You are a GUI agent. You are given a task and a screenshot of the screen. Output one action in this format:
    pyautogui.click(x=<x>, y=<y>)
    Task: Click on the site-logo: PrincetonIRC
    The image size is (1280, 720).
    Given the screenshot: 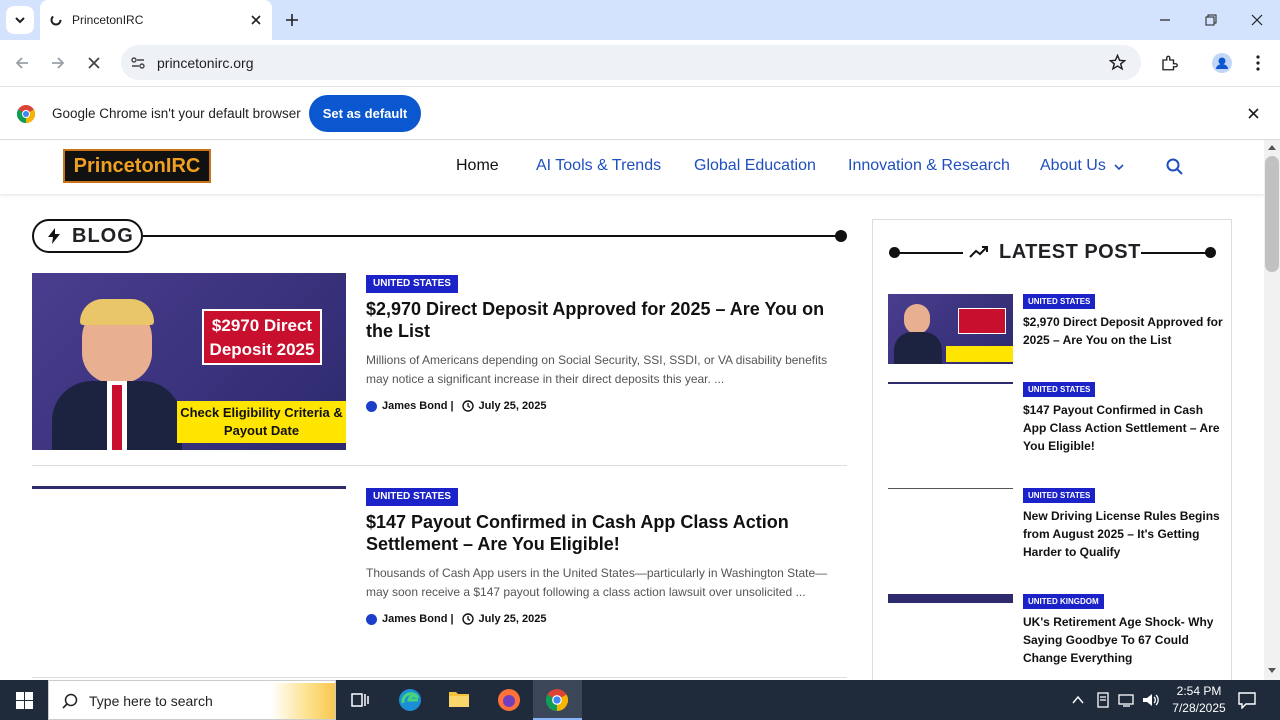 What is the action you would take?
    pyautogui.click(x=137, y=166)
    